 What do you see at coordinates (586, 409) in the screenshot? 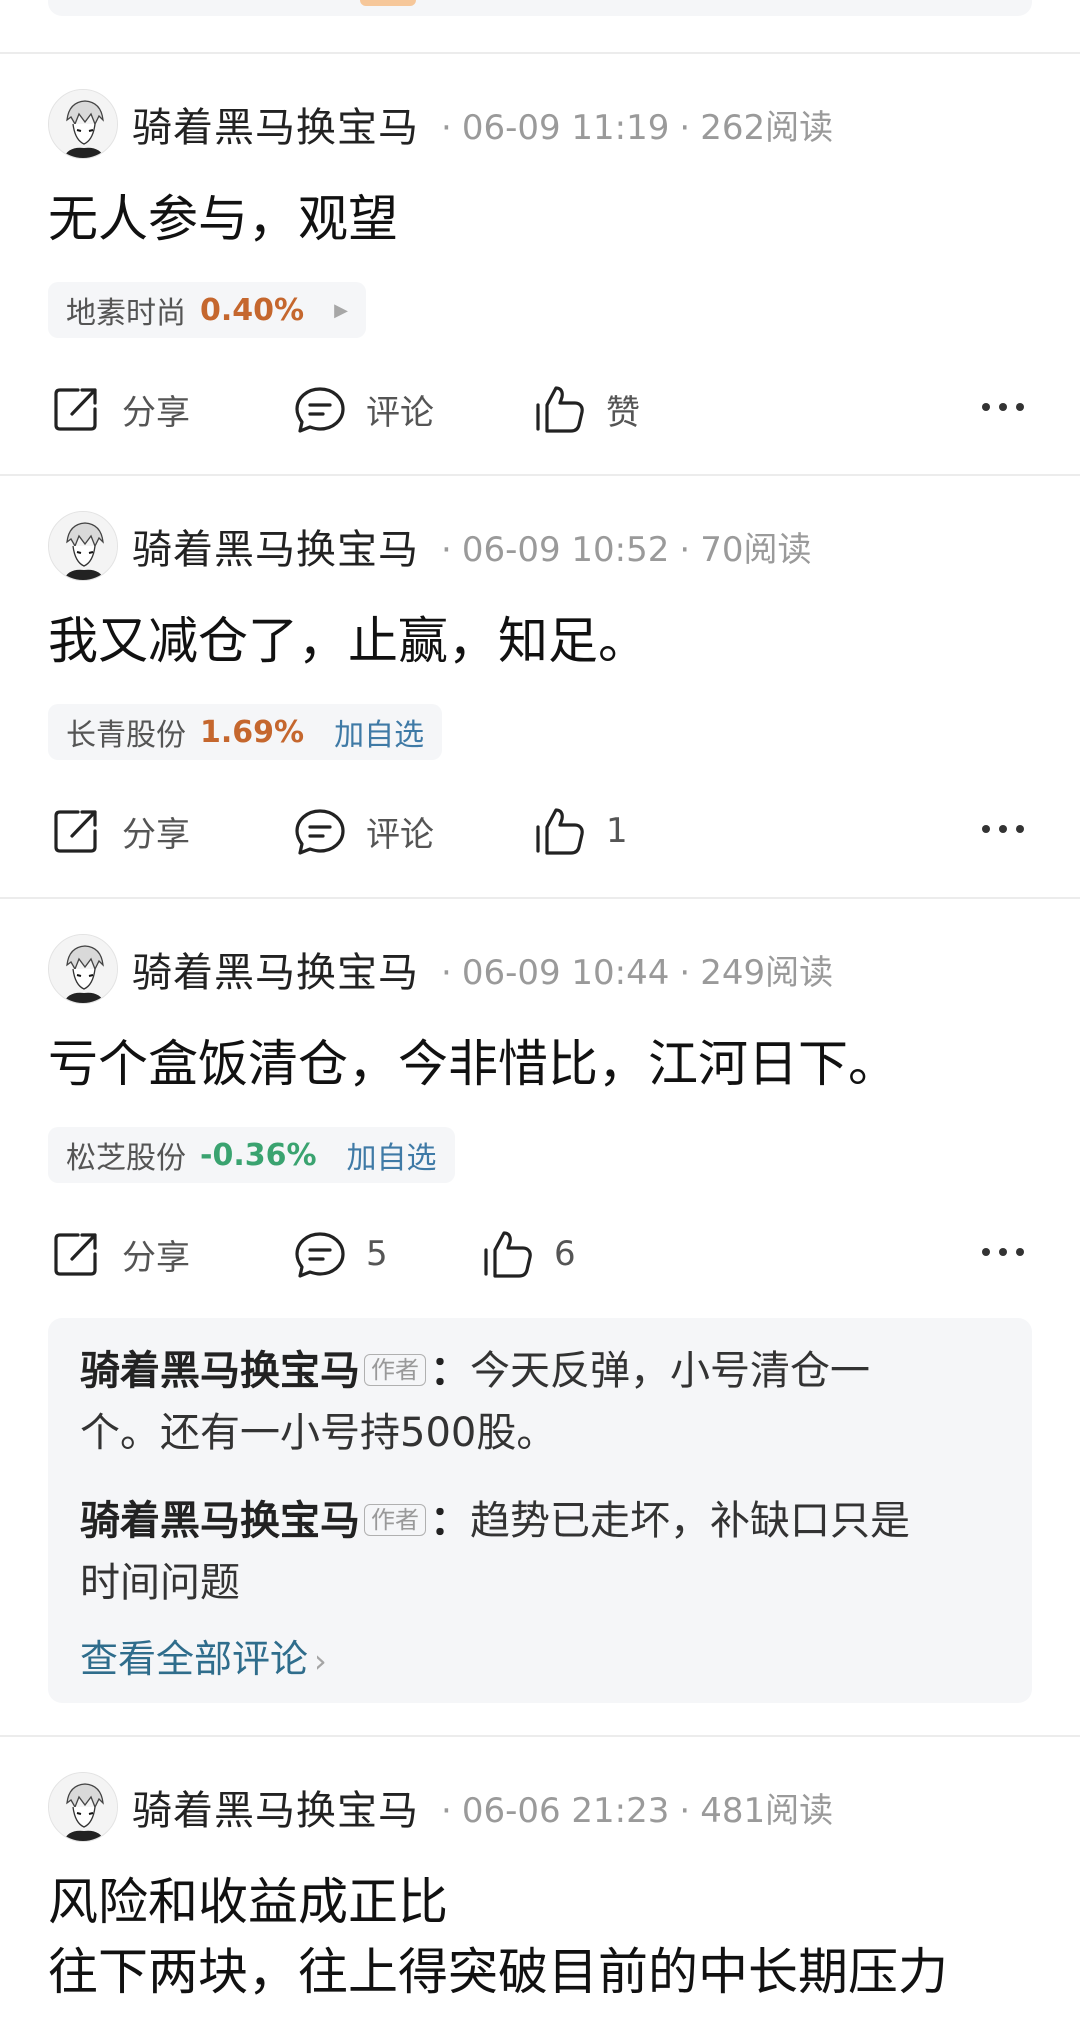
I see `like-button: 赞` at bounding box center [586, 409].